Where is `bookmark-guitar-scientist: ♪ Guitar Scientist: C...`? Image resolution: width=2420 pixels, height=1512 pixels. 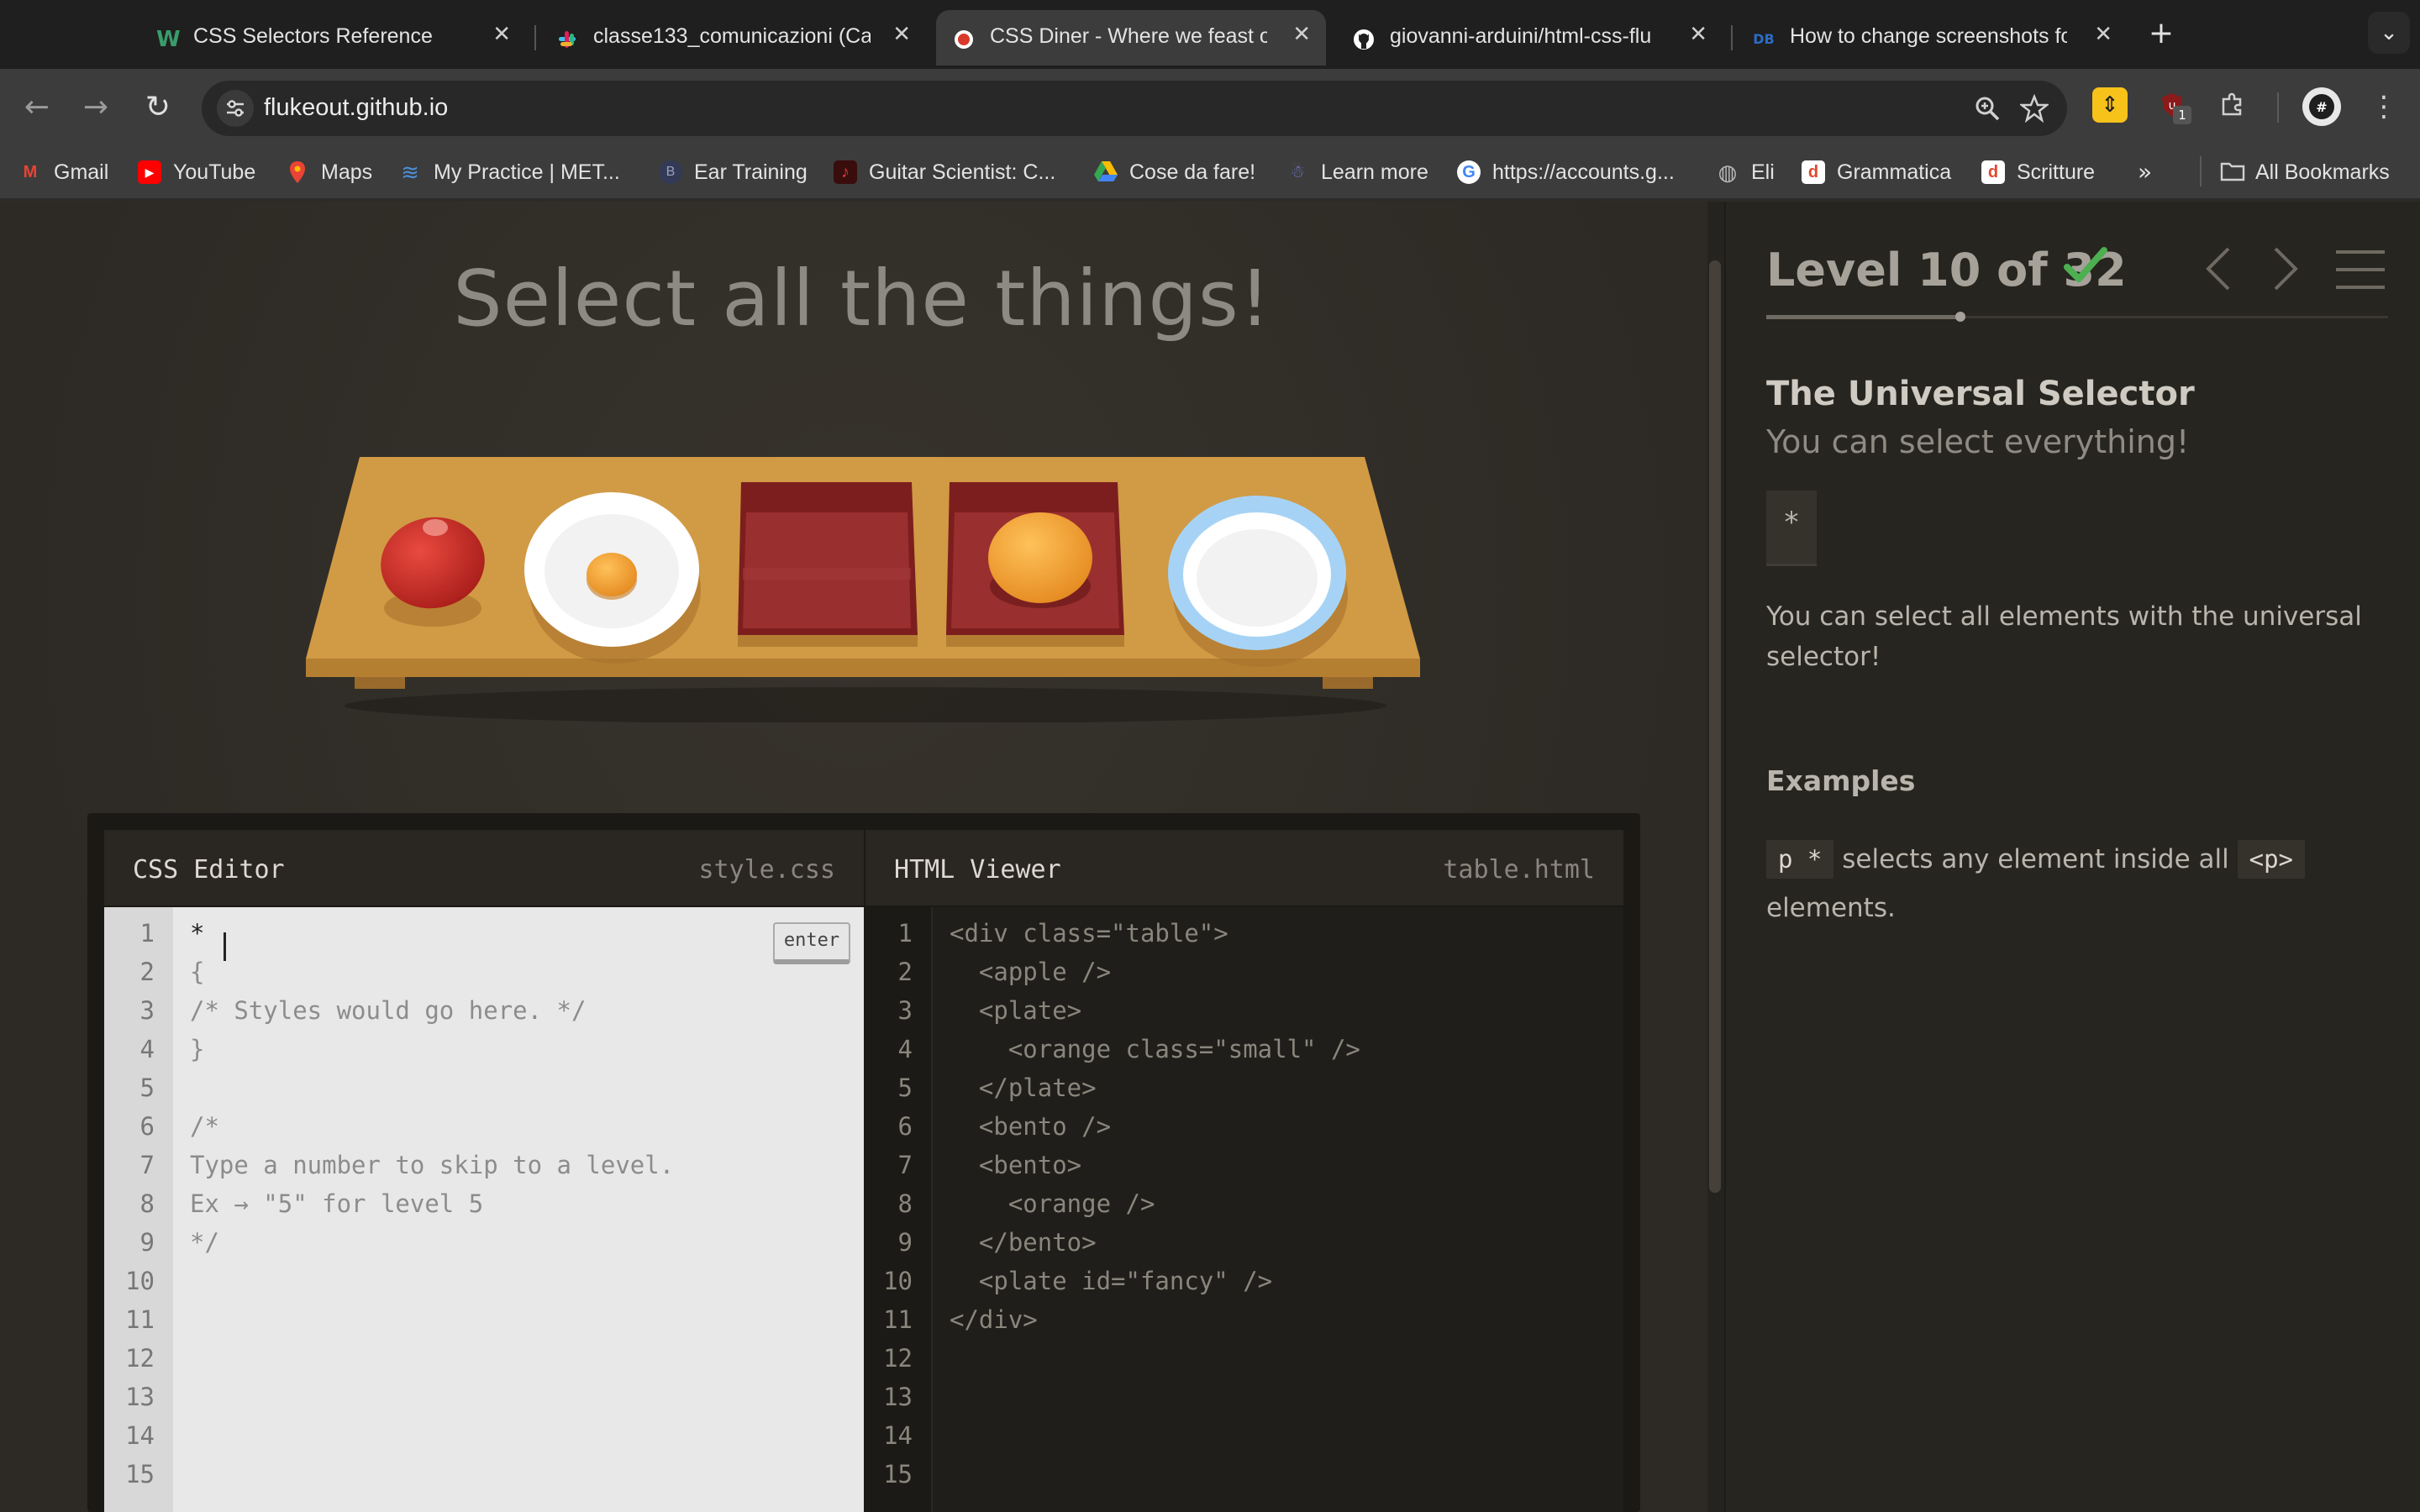 bookmark-guitar-scientist: ♪ Guitar Scientist: C... is located at coordinates (944, 172).